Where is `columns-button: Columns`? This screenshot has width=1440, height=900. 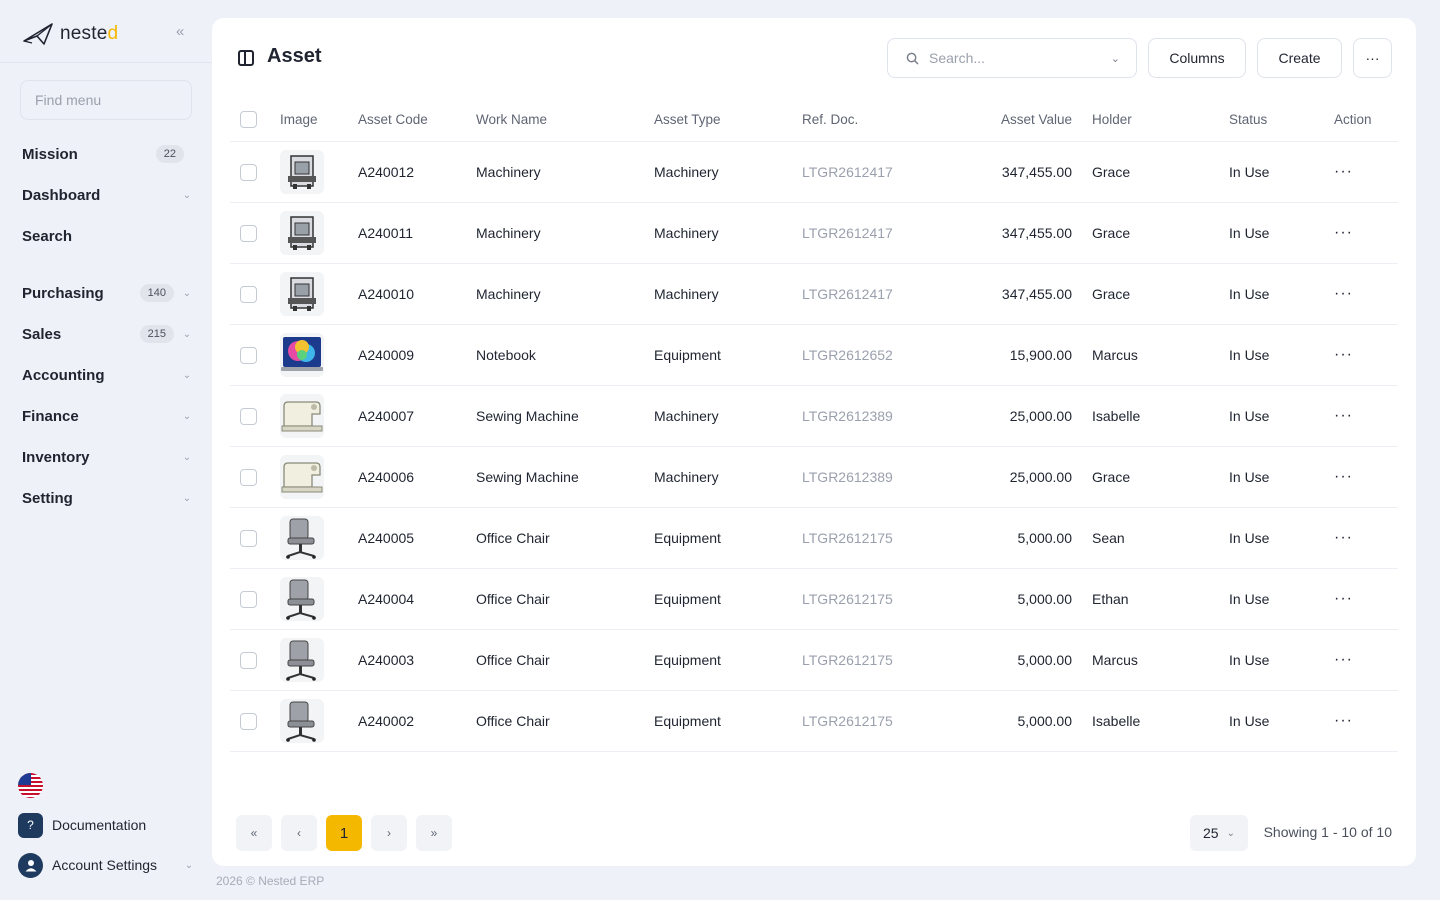 columns-button: Columns is located at coordinates (1197, 58).